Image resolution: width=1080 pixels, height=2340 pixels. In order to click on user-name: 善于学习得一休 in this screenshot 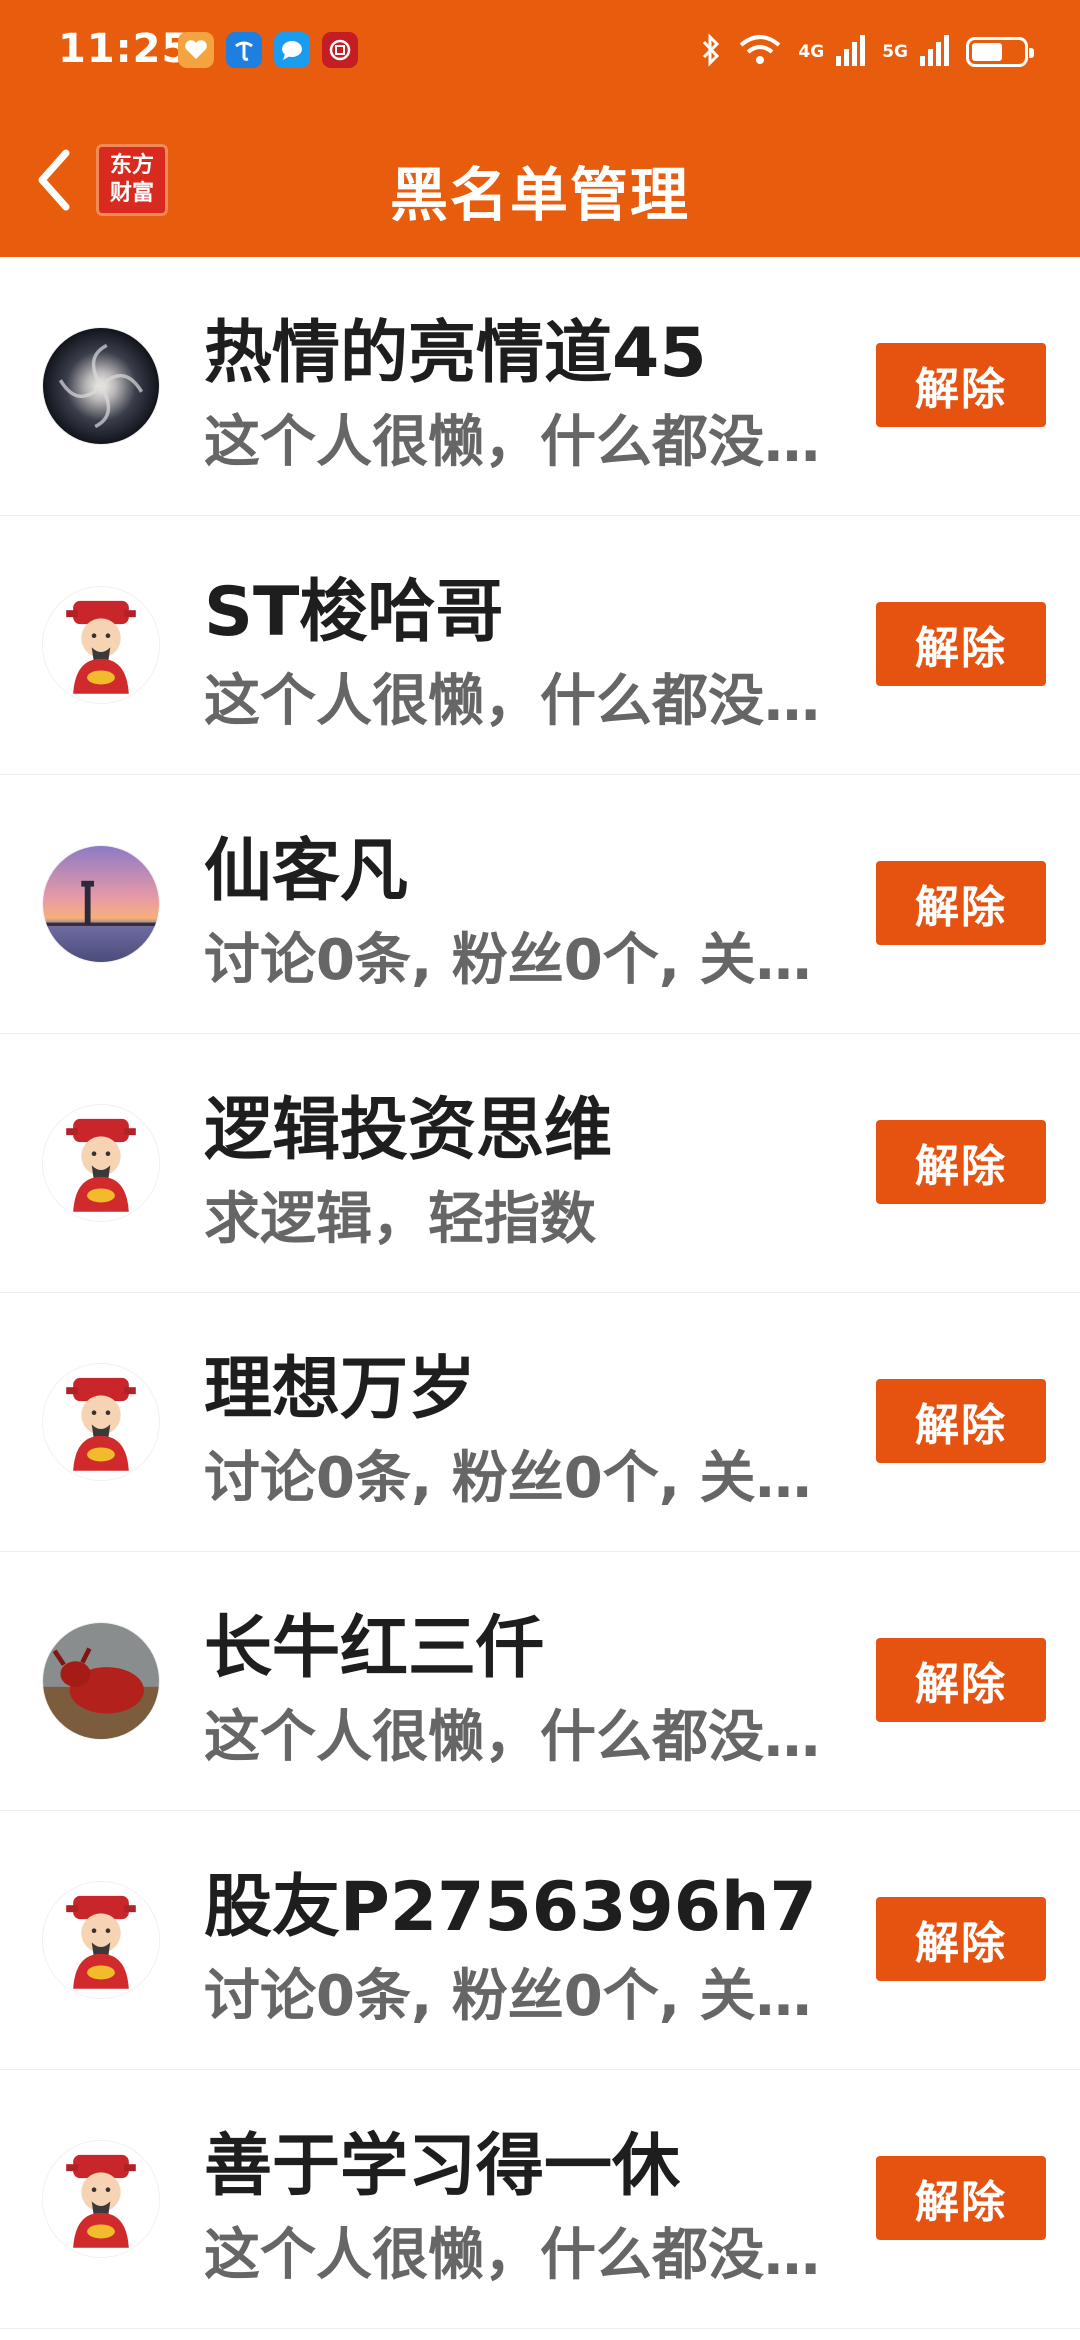, I will do `click(442, 2166)`.